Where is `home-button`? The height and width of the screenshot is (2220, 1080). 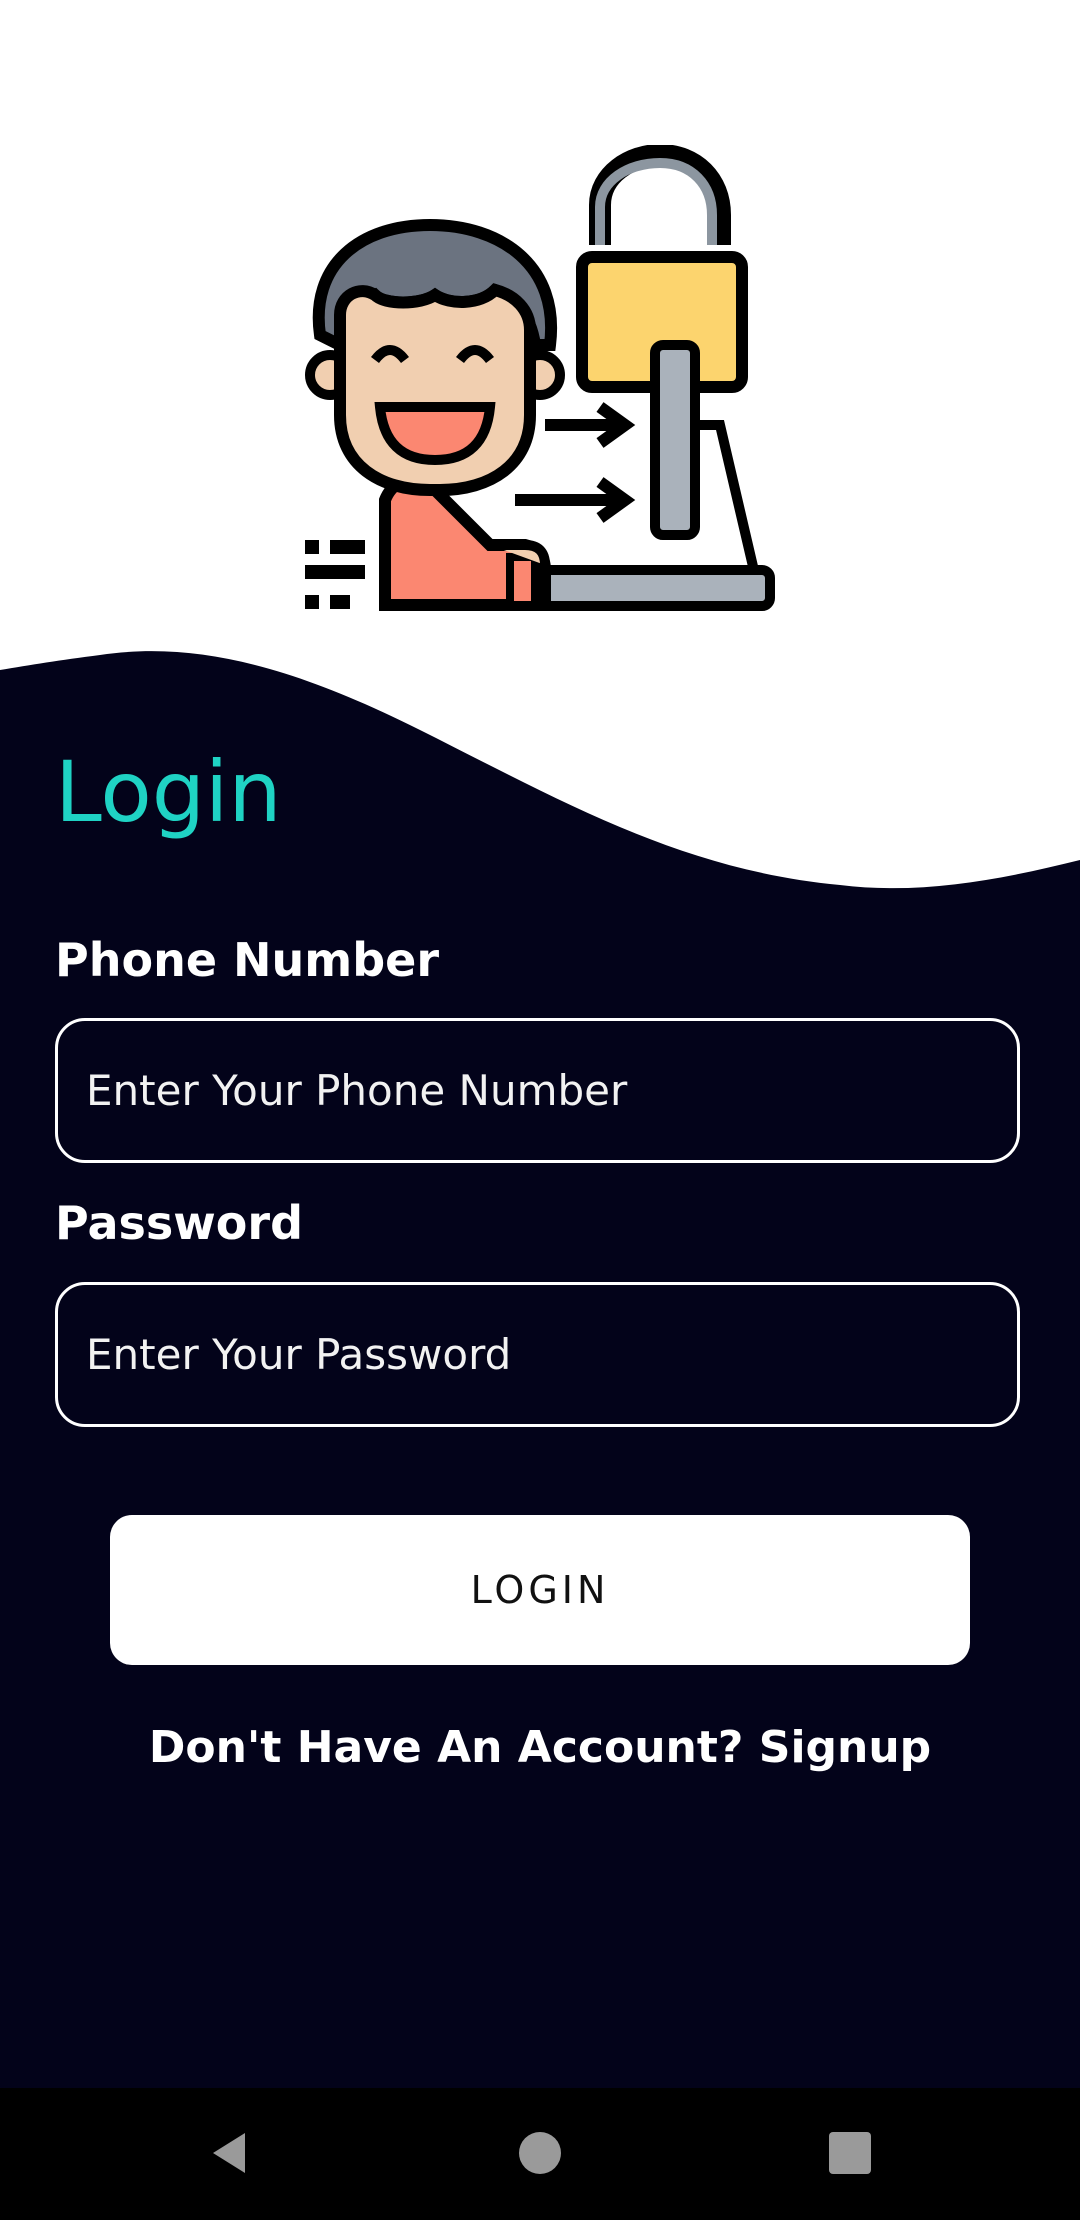 home-button is located at coordinates (540, 2153).